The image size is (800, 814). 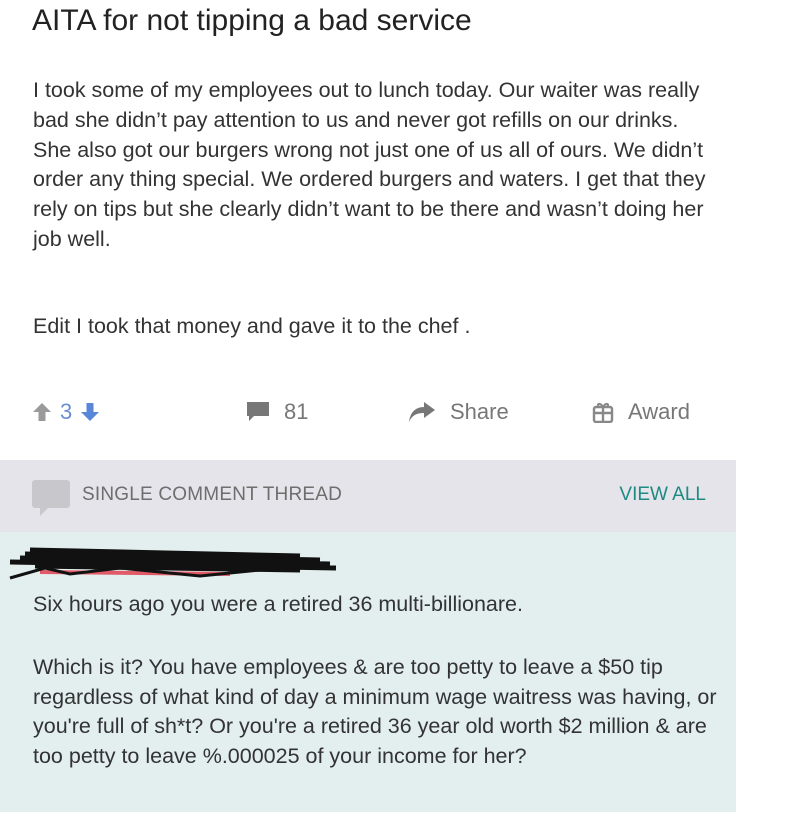 I want to click on share-arrow-icon, so click(x=422, y=412).